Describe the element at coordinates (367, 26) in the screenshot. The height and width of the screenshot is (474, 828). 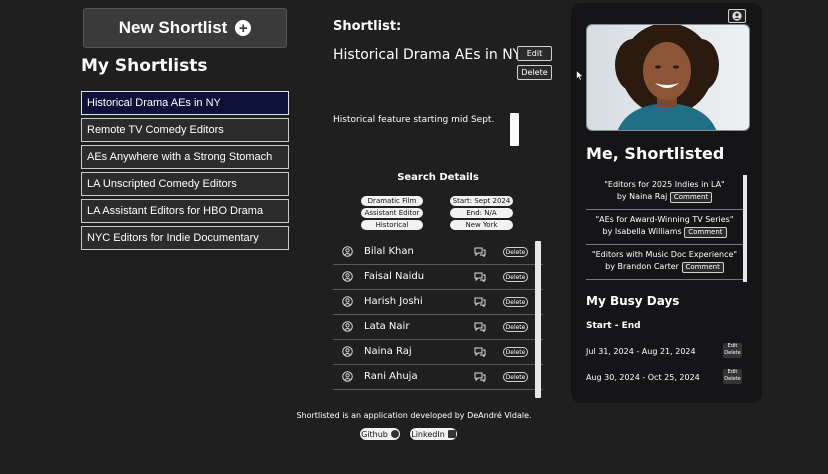
I see `shortlist-label: Shortlist:` at that location.